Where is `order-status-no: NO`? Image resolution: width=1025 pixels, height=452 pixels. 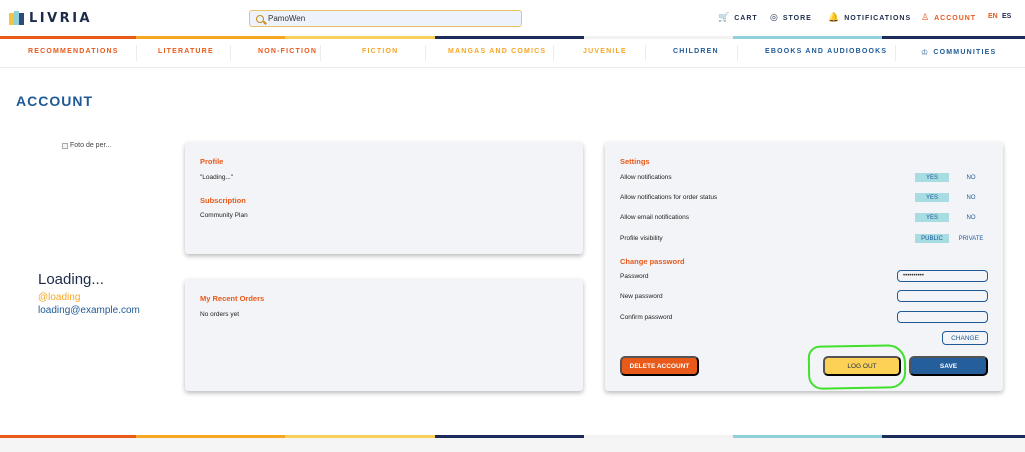
order-status-no: NO is located at coordinates (971, 197).